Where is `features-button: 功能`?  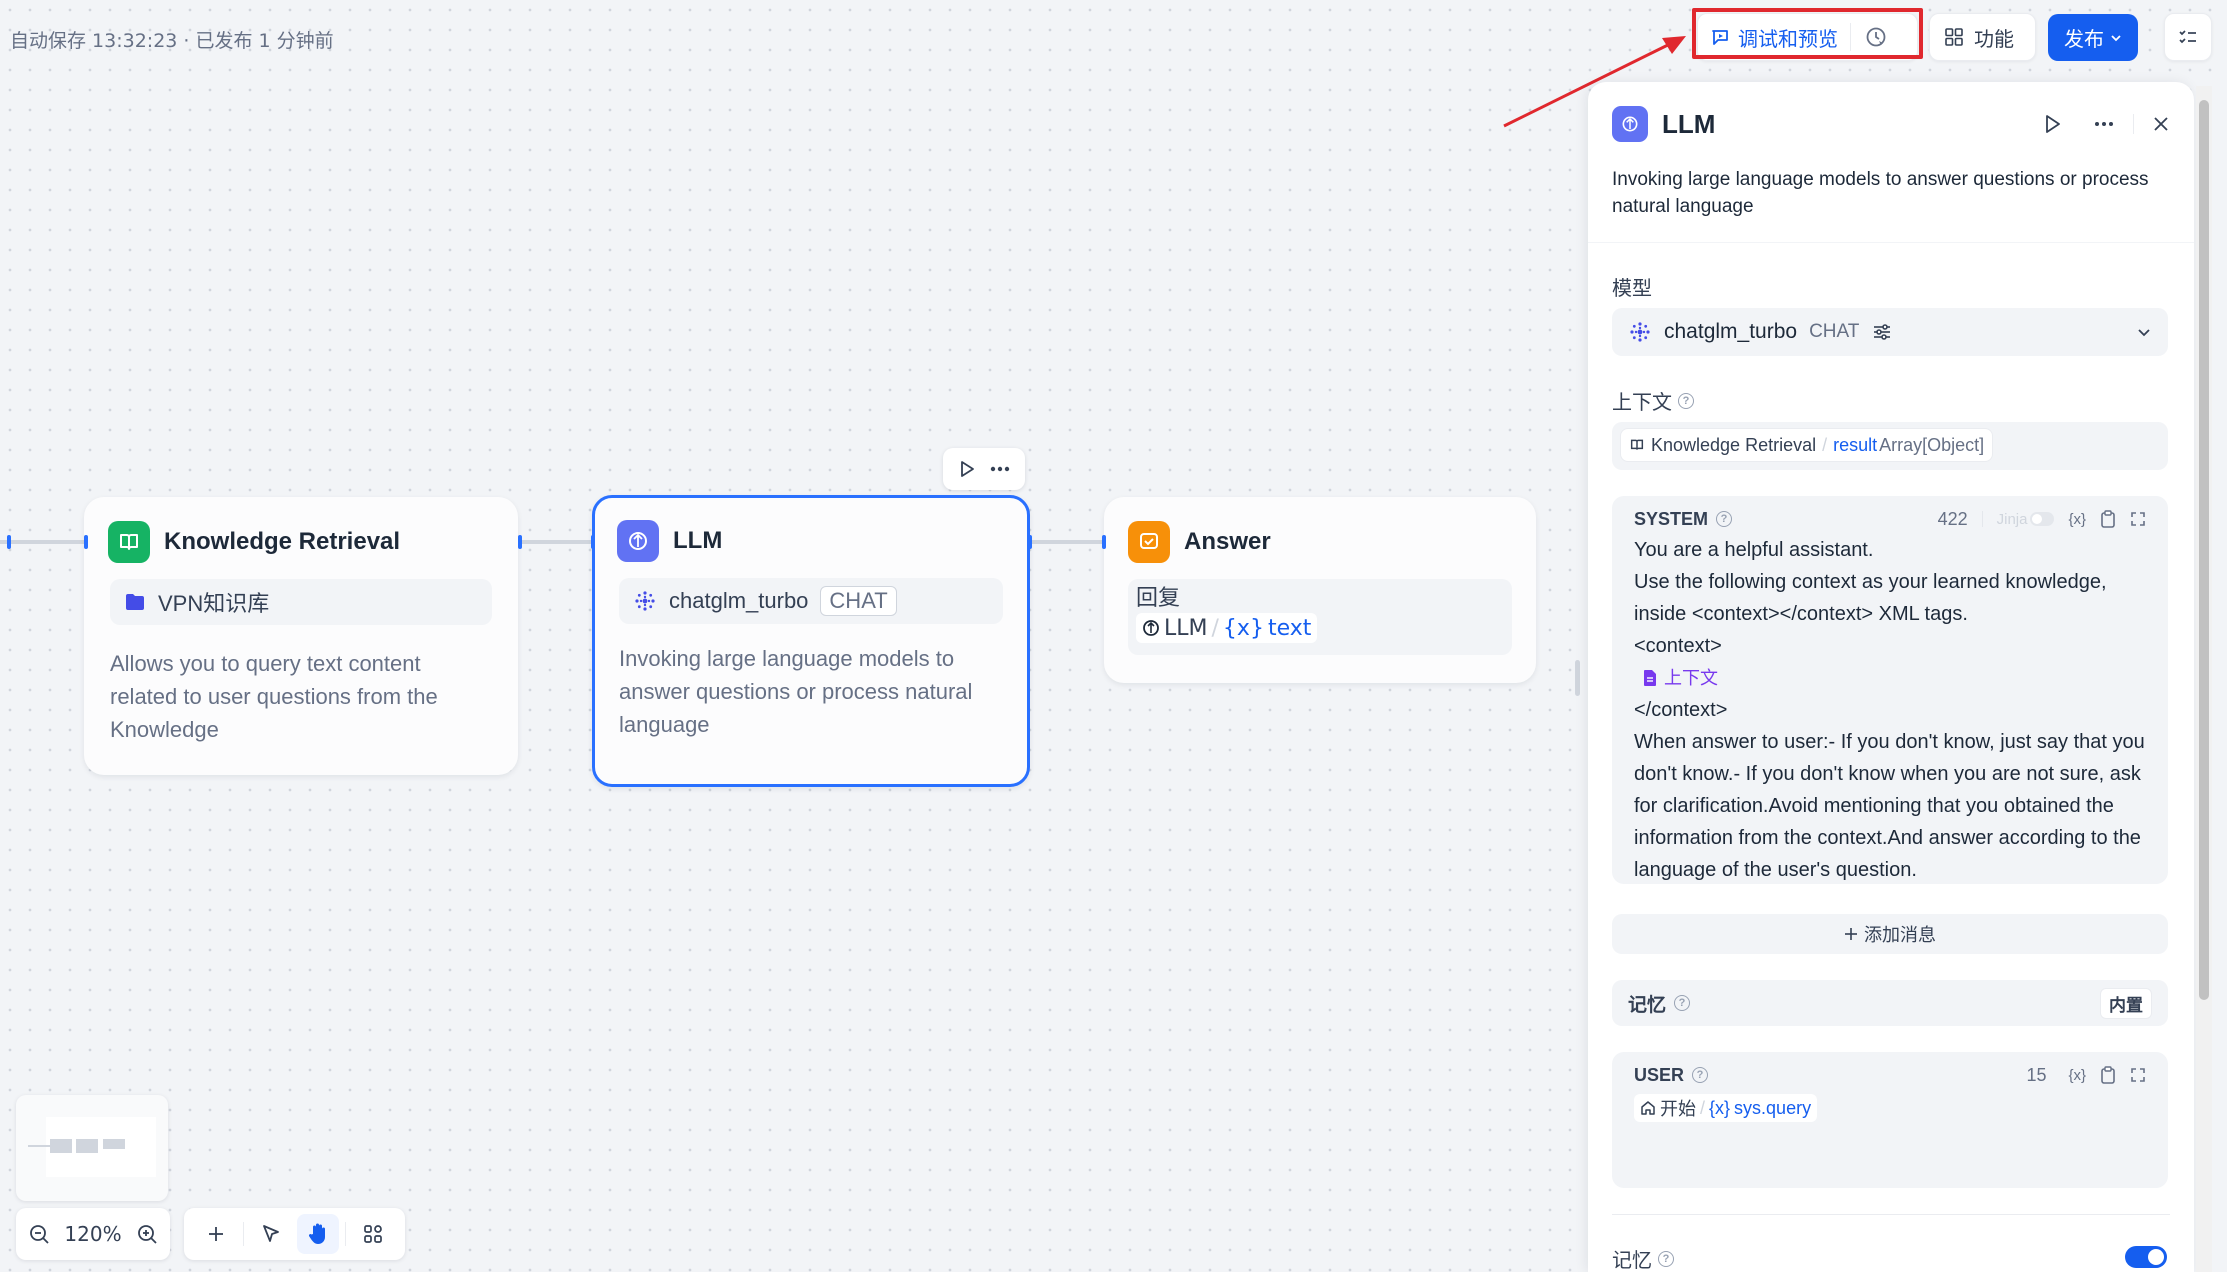
features-button: 功能 is located at coordinates (1982, 37).